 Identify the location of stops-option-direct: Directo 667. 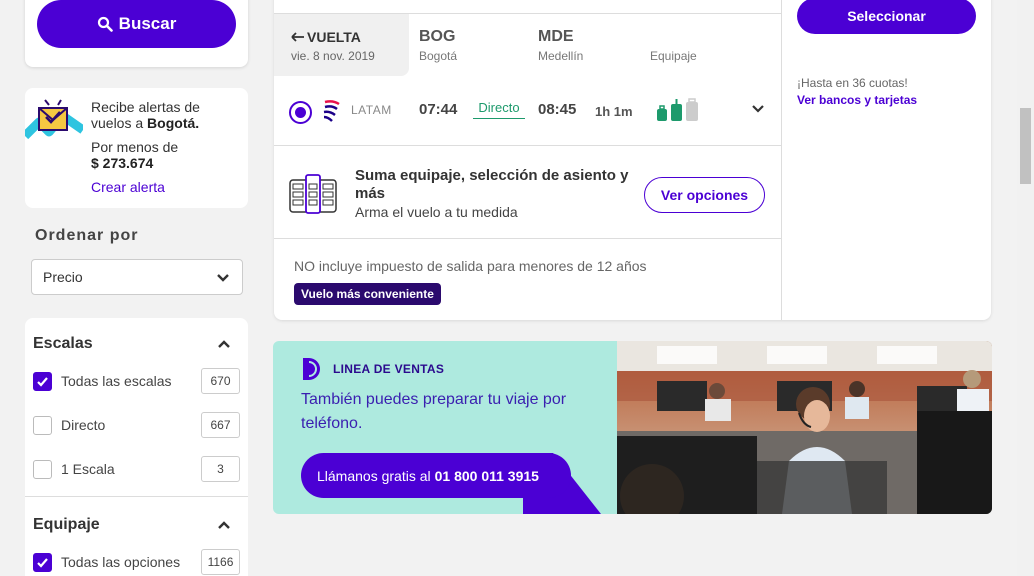
(136, 425).